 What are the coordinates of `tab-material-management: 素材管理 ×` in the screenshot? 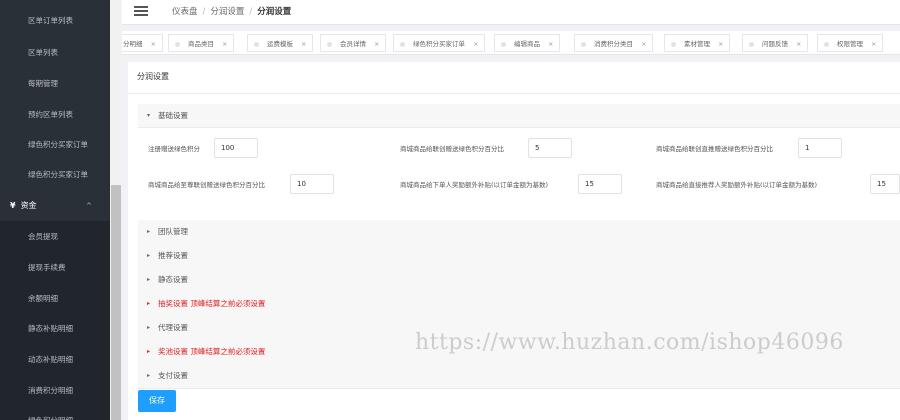 It's located at (697, 43).